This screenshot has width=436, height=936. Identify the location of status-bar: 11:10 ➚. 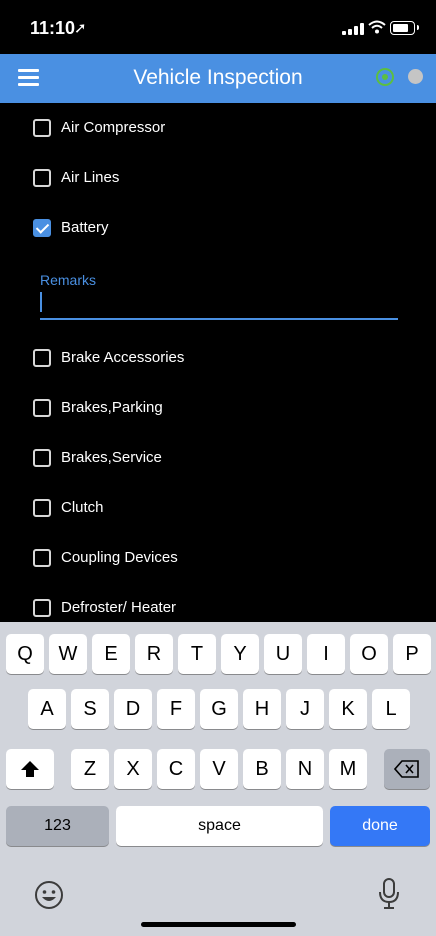
(218, 27).